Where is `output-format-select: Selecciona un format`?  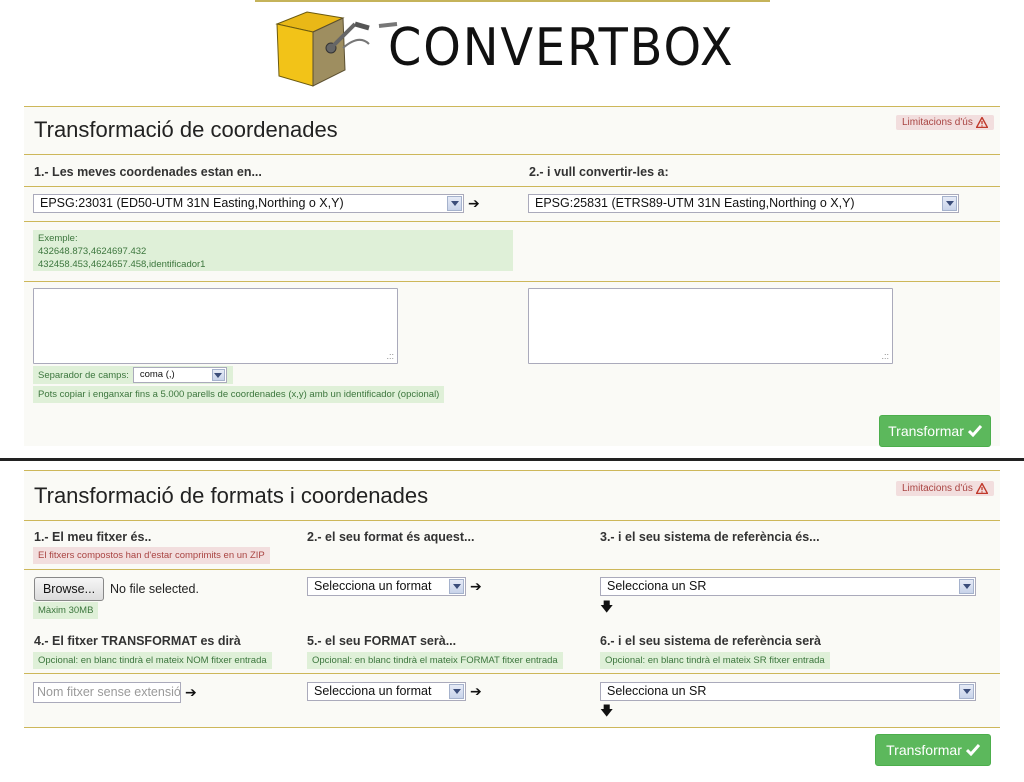 output-format-select: Selecciona un format is located at coordinates (386, 691).